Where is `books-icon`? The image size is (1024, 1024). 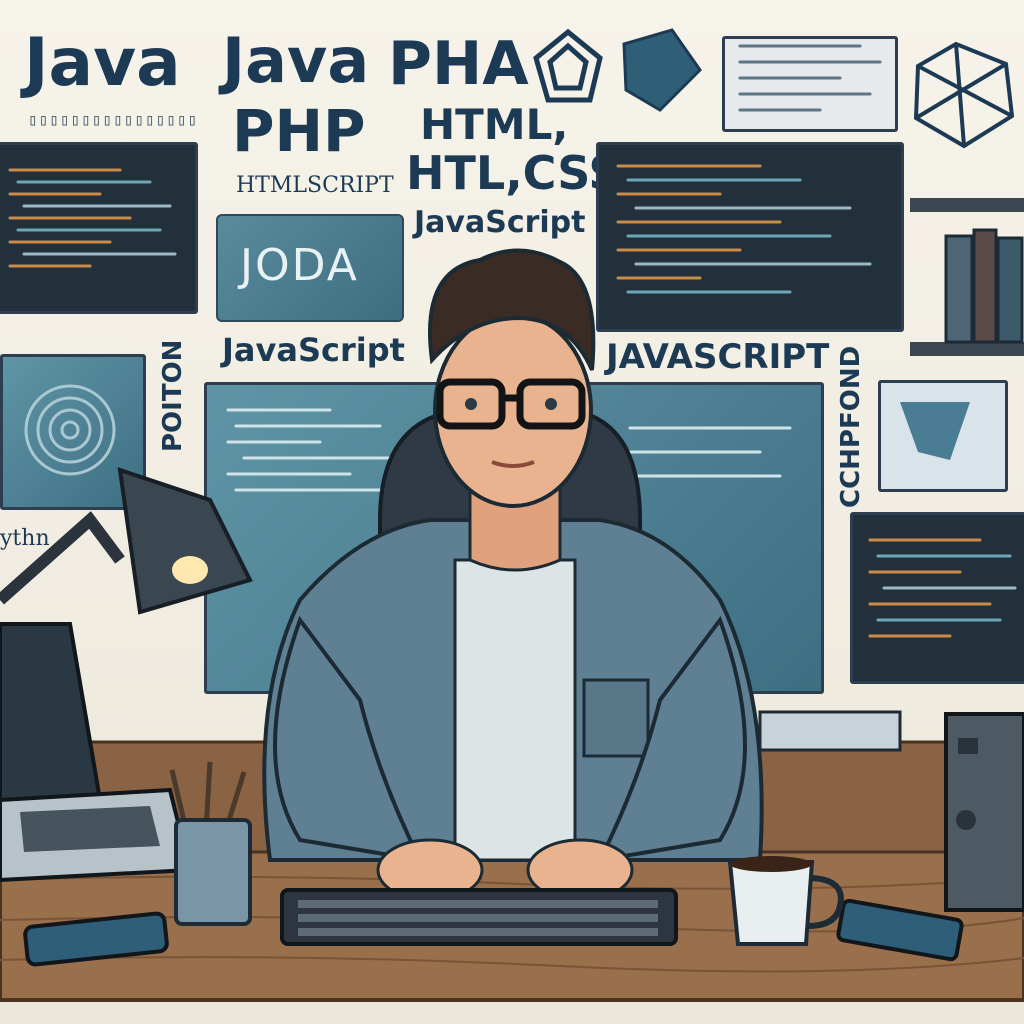
books-icon is located at coordinates (967, 277).